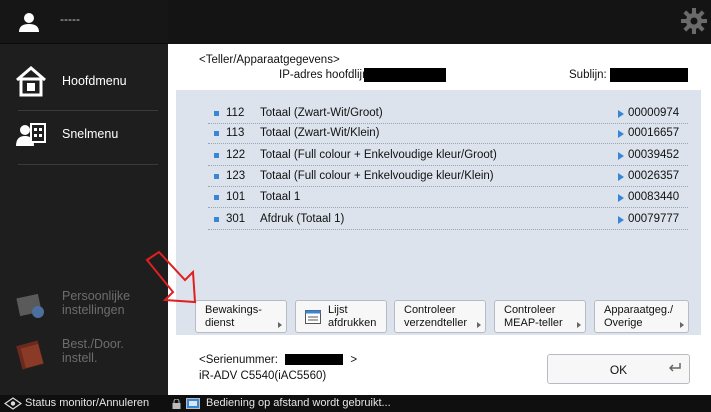 This screenshot has height=412, width=711. I want to click on remote-operation-icon, so click(193, 405).